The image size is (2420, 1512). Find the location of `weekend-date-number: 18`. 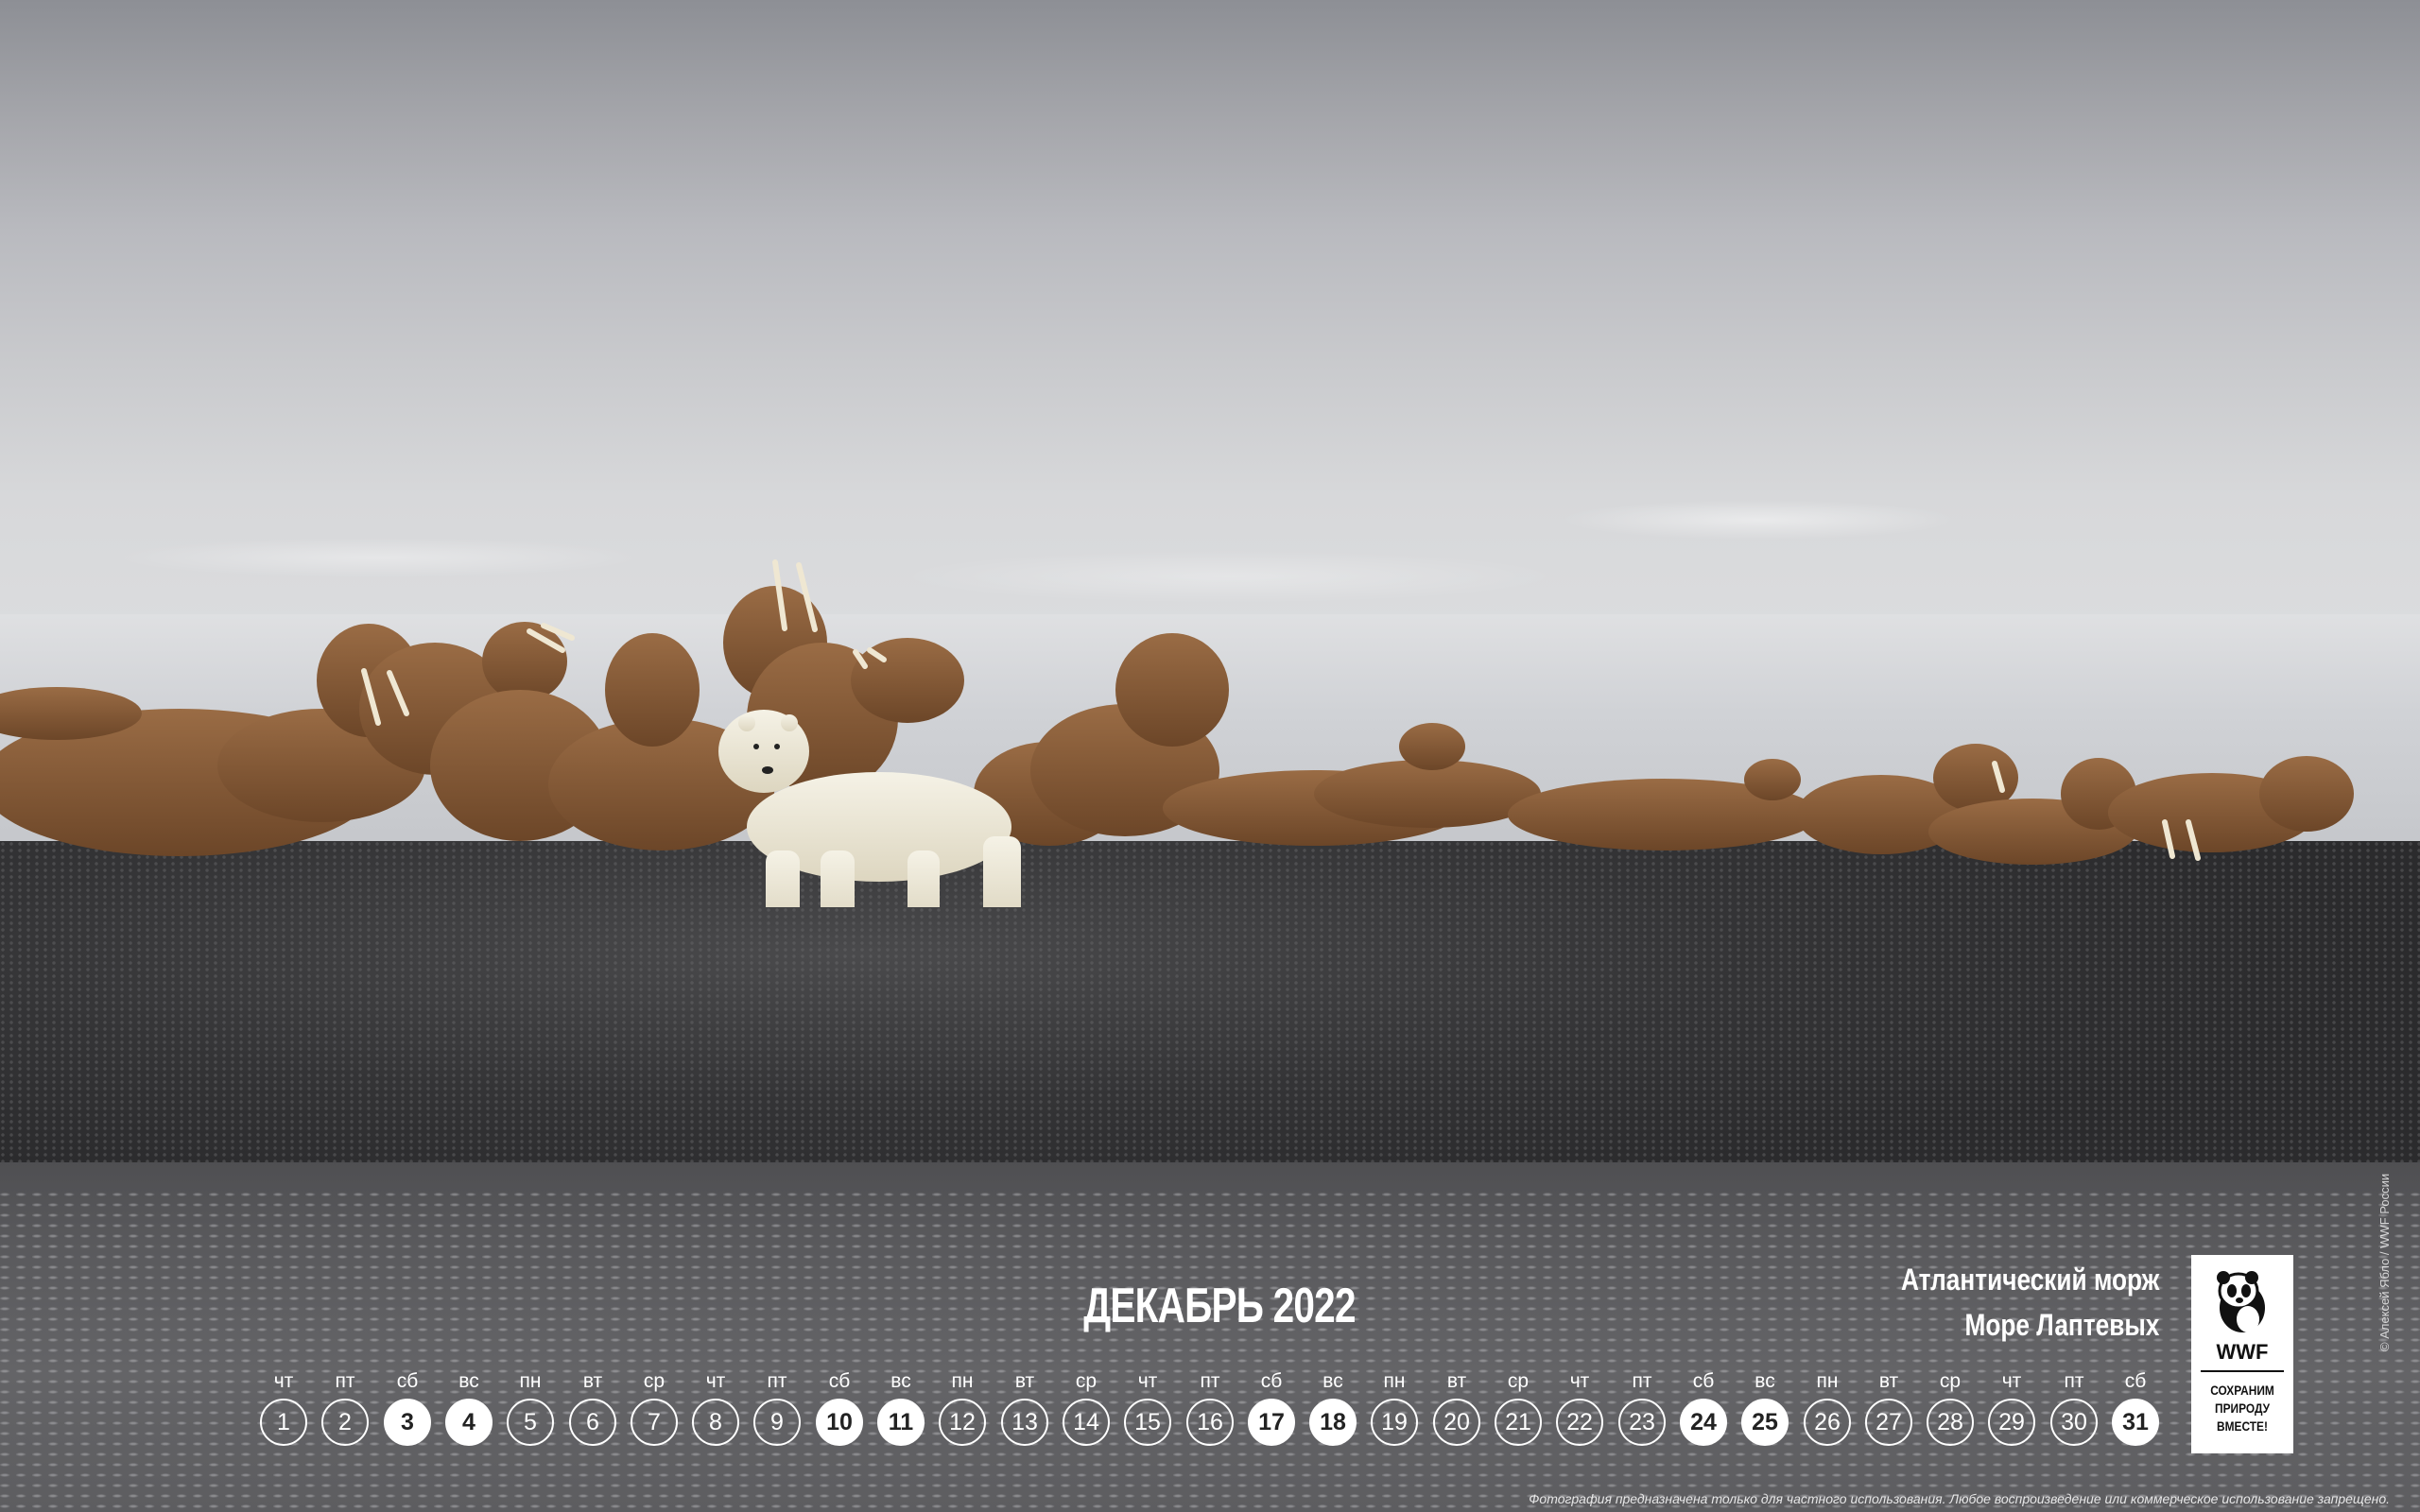

weekend-date-number: 18 is located at coordinates (1333, 1422).